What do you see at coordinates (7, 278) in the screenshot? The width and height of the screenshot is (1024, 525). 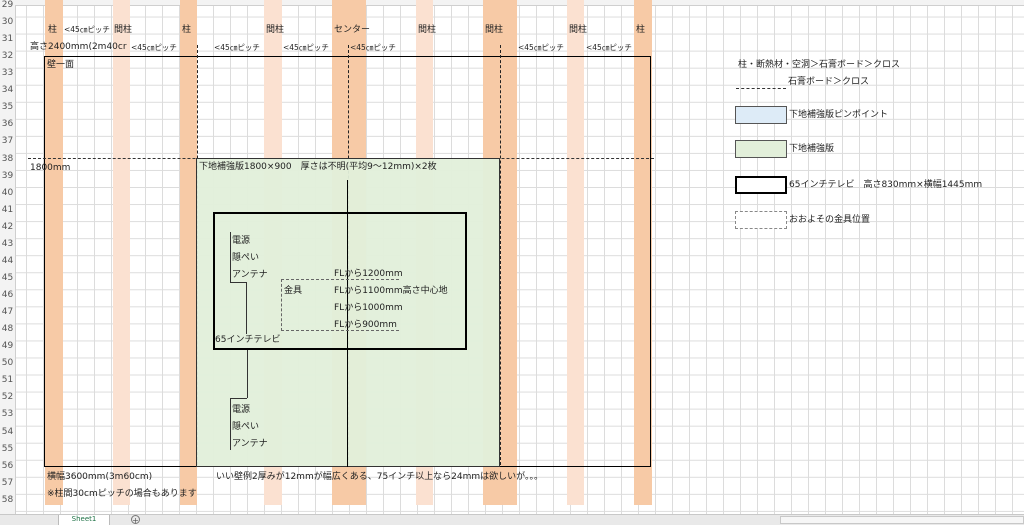 I see `row-number: 45` at bounding box center [7, 278].